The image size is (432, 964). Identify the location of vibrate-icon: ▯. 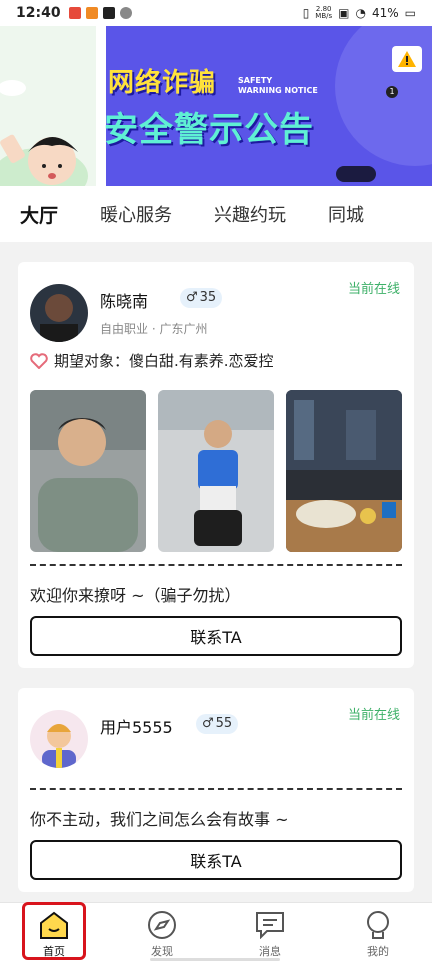
(306, 13).